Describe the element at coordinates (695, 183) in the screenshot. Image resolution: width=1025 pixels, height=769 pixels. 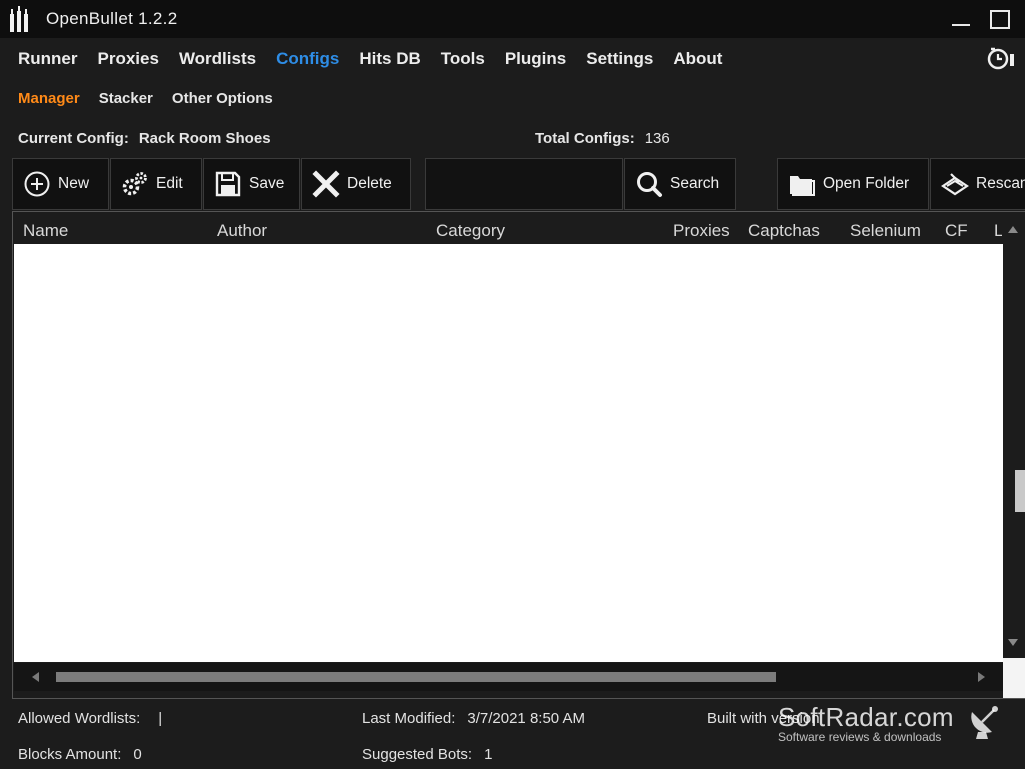
I see `search-button-label: Search` at that location.